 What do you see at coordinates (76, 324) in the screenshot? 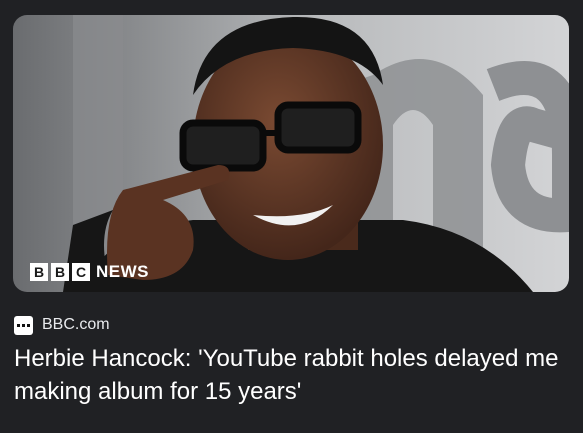
I see `source-name: BBC.com` at bounding box center [76, 324].